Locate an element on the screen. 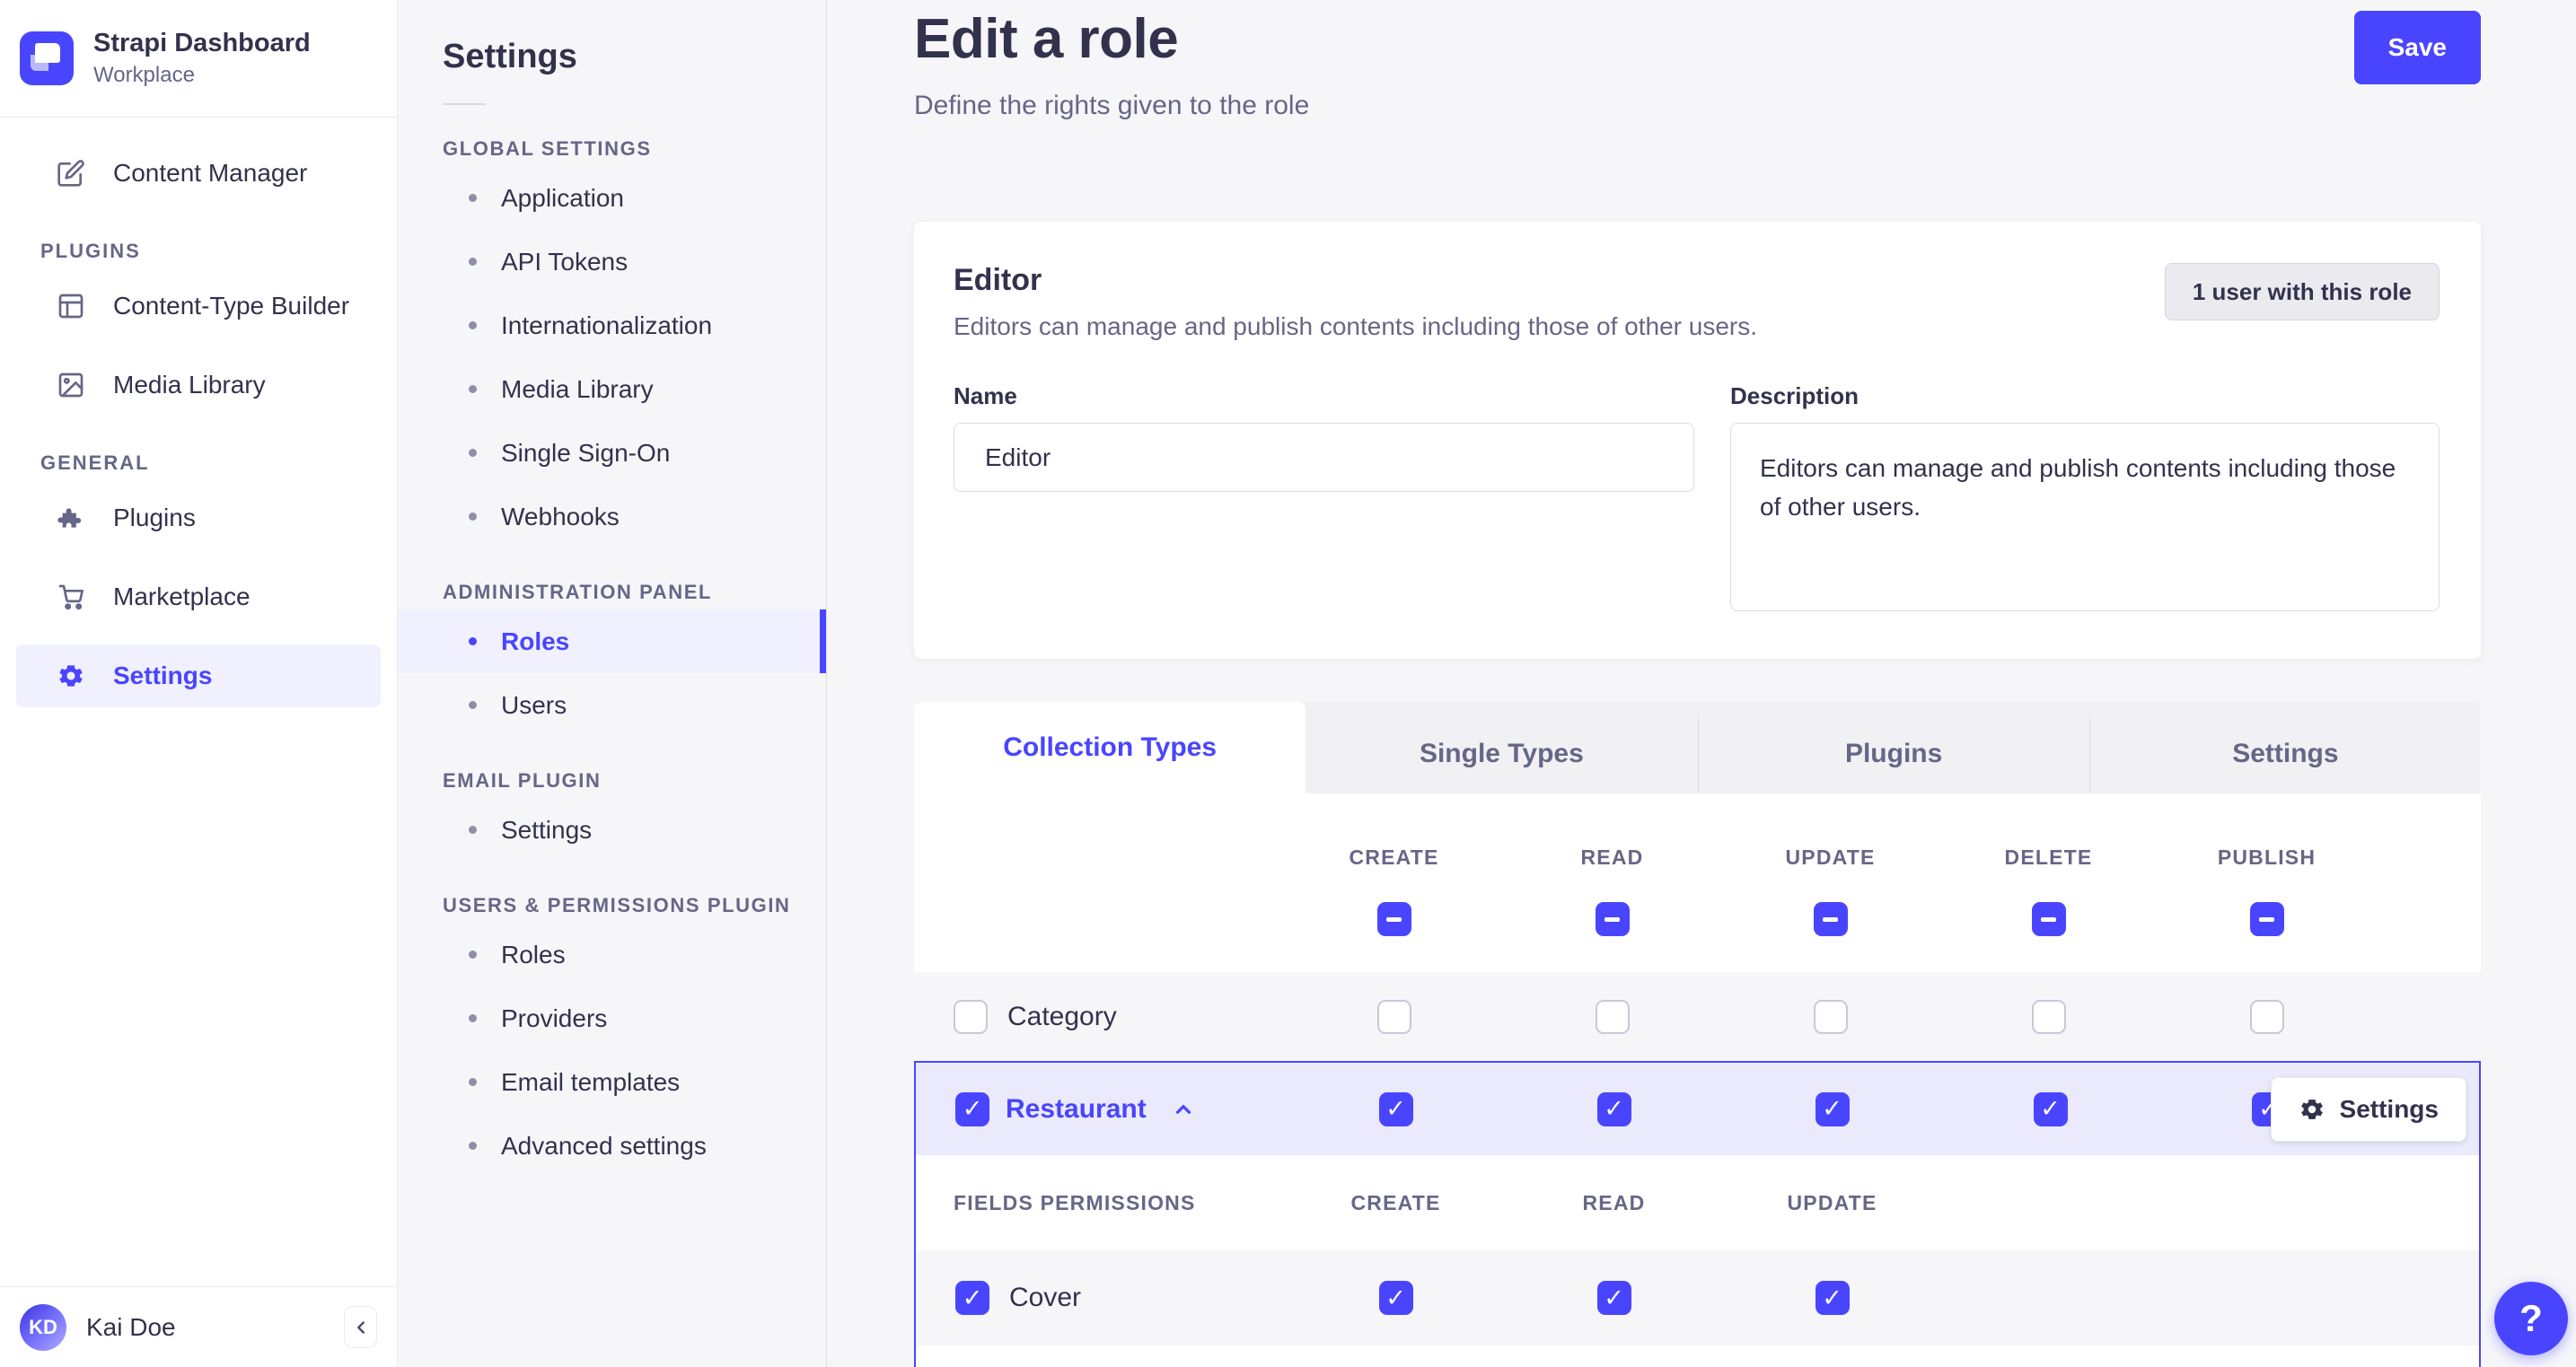 This screenshot has width=2576, height=1367. tab-collection-types: Collection Types is located at coordinates (1110, 747).